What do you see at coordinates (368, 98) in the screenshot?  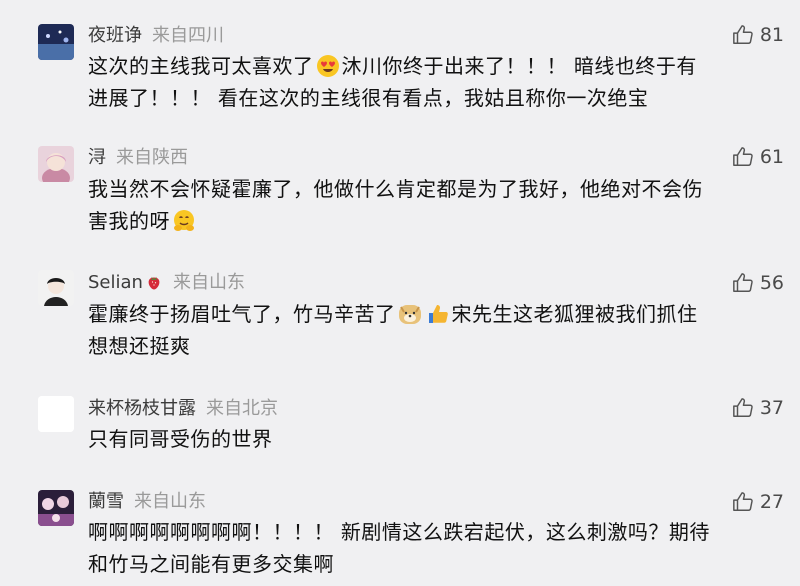 I see `comment-line: 进展了！！！ 看在这次的主线很有看点，我姑且称你一次绝宝` at bounding box center [368, 98].